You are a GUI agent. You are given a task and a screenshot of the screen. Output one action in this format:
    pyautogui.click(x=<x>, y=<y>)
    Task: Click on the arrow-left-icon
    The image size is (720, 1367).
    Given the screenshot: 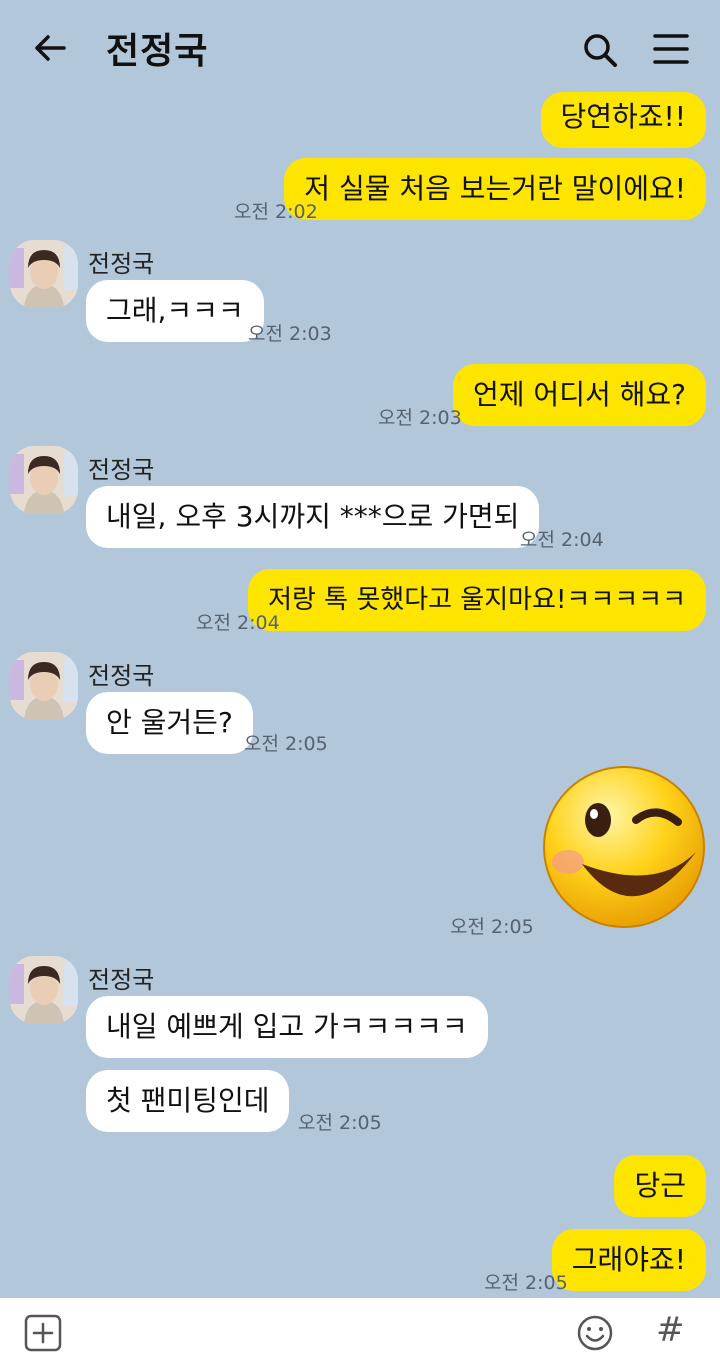 What is the action you would take?
    pyautogui.click(x=50, y=48)
    